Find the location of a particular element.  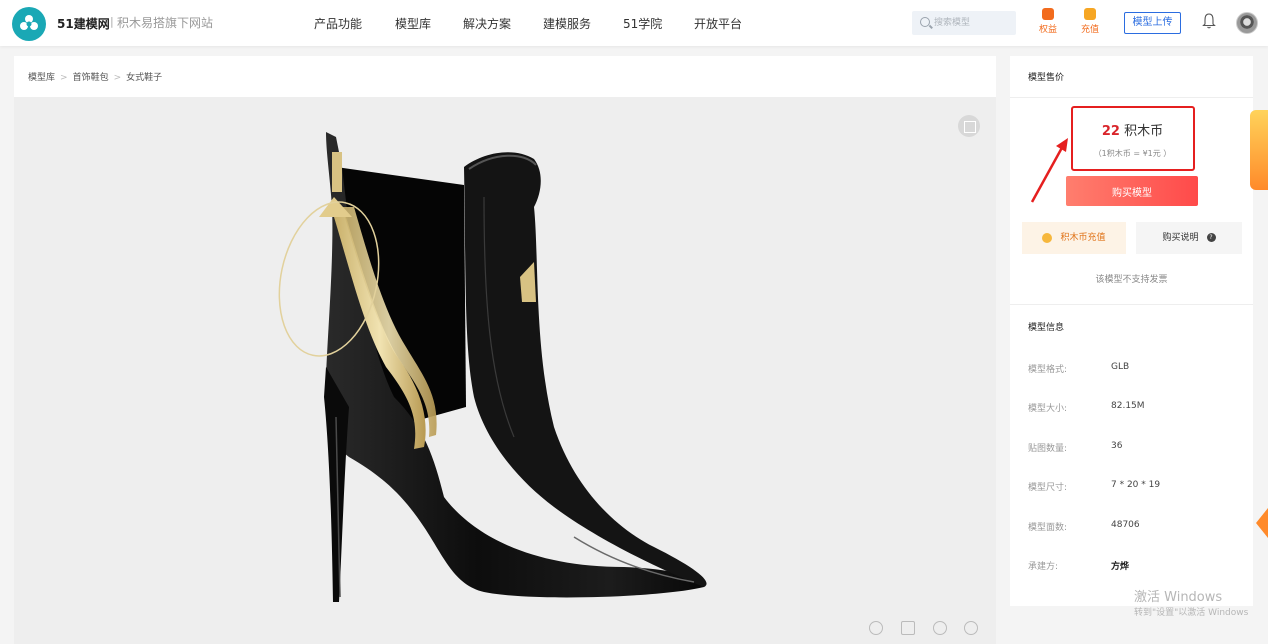

reset-view-icon is located at coordinates (940, 628).